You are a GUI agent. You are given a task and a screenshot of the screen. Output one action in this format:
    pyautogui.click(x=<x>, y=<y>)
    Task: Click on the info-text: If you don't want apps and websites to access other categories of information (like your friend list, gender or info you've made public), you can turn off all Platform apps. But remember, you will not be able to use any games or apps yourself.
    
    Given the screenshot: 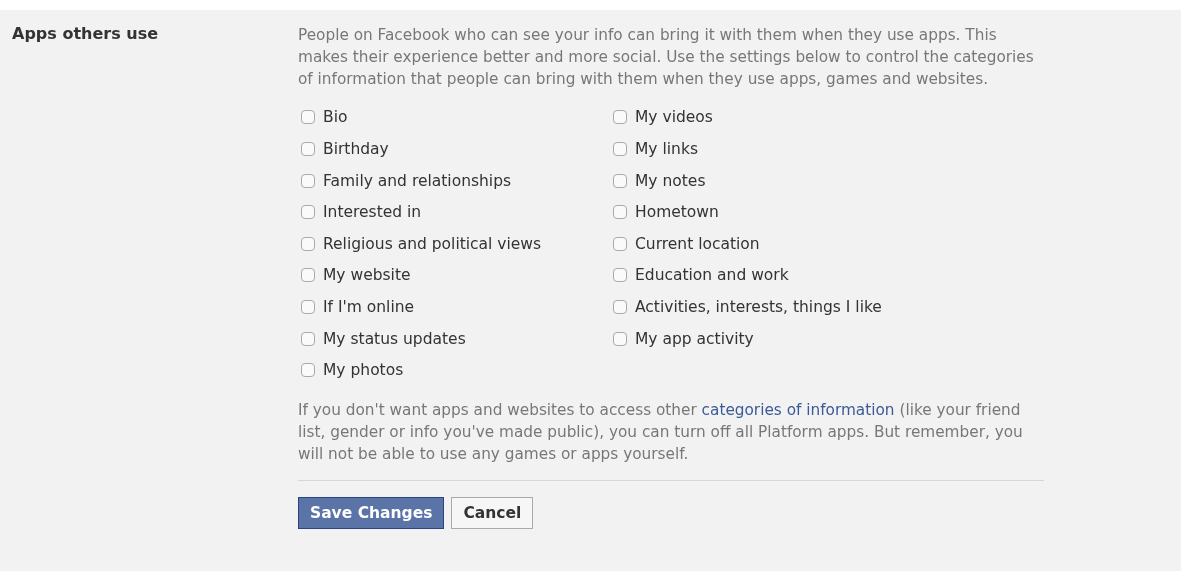 What is the action you would take?
    pyautogui.click(x=661, y=432)
    